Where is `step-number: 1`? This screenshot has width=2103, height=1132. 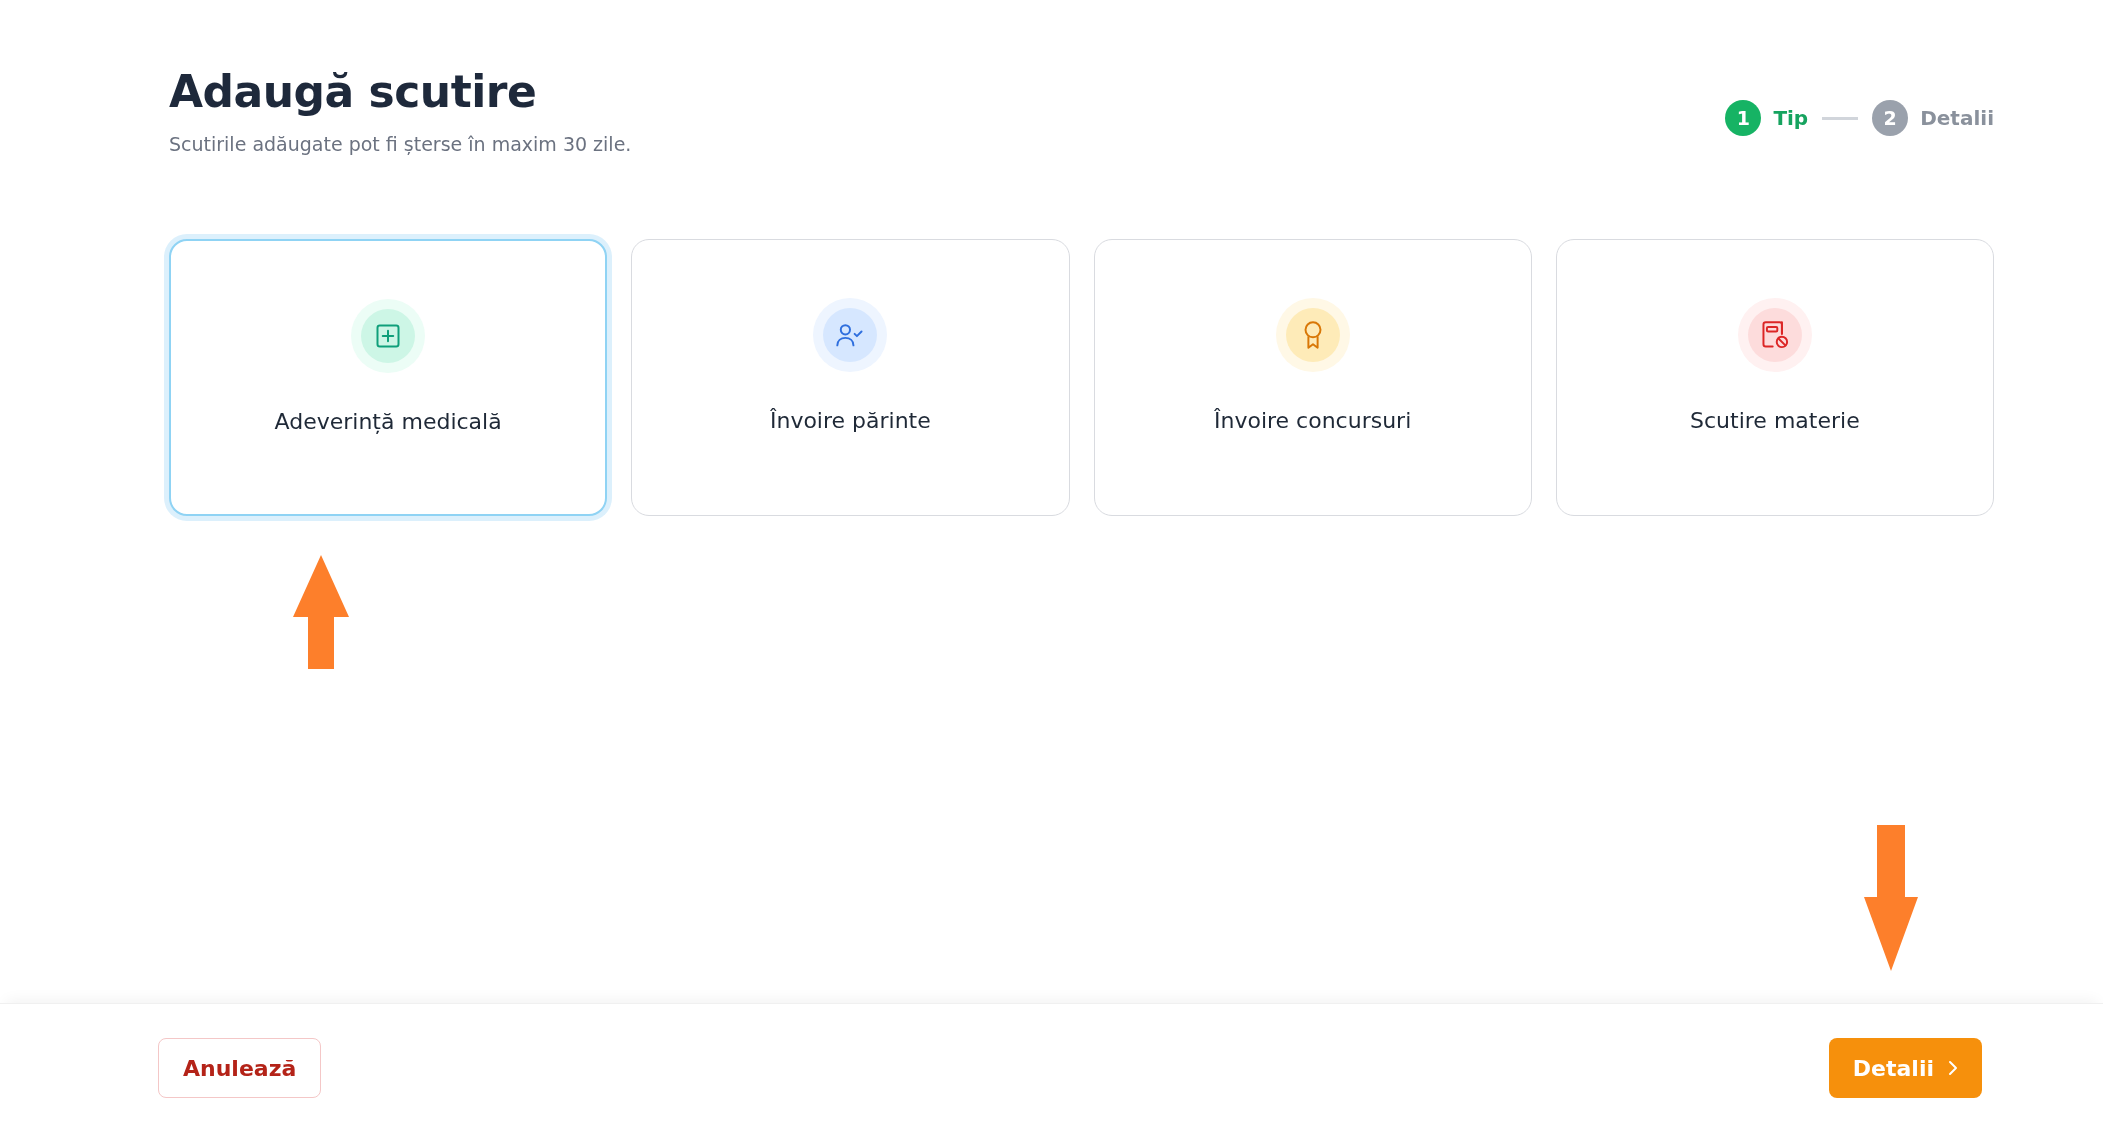 step-number: 1 is located at coordinates (1743, 118).